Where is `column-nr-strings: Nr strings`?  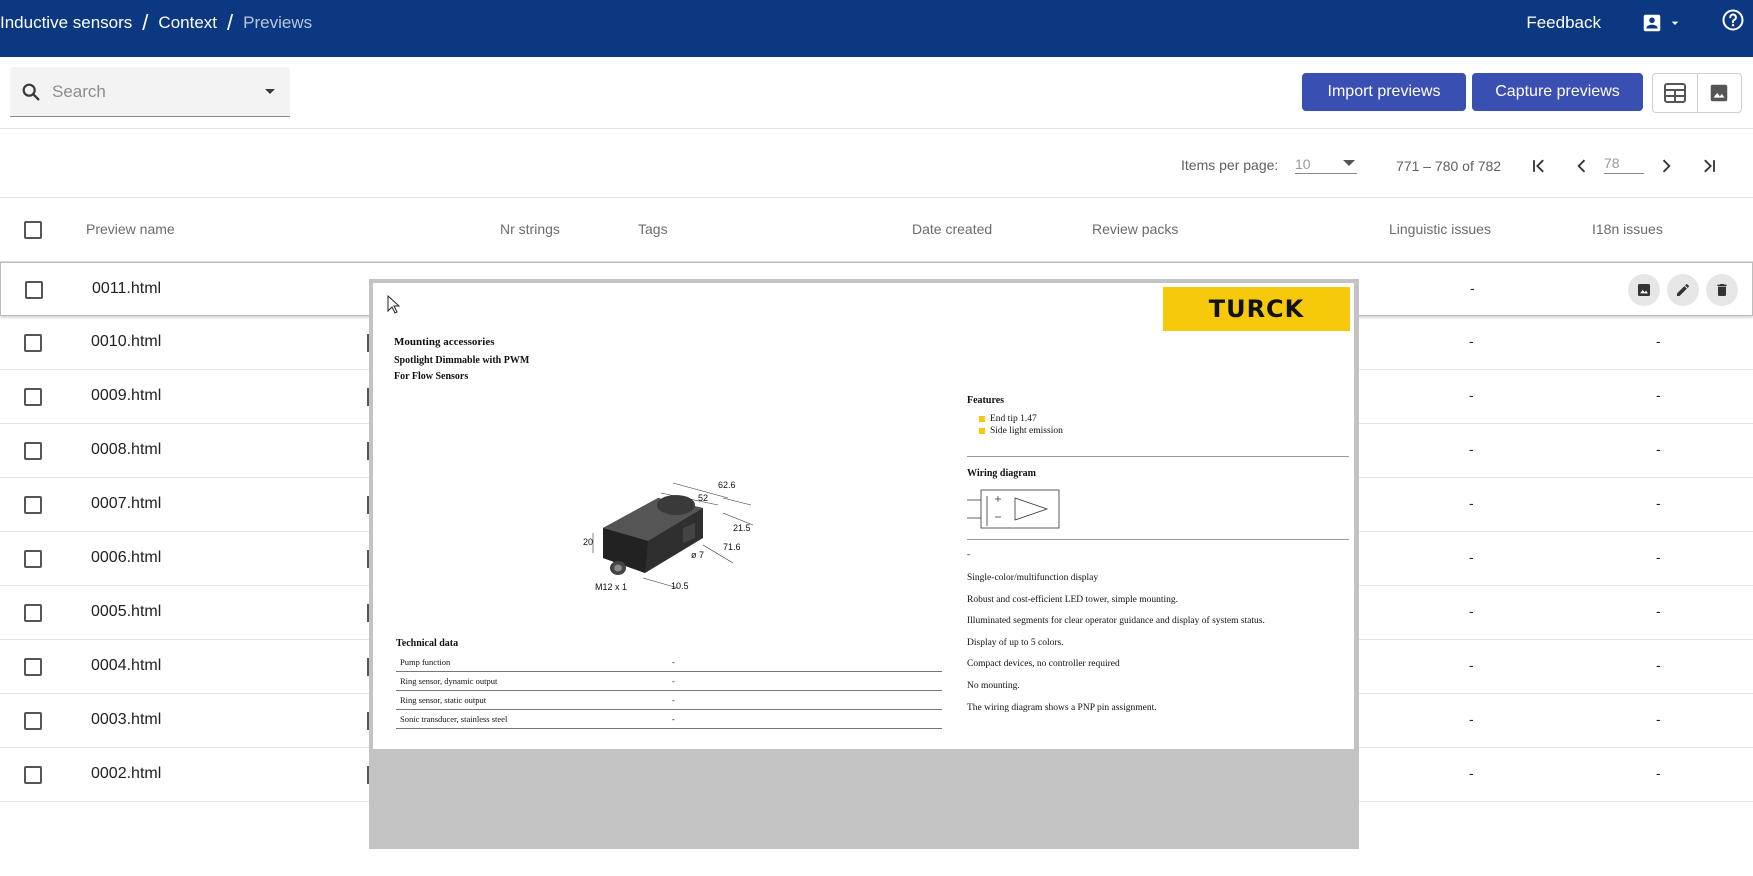 column-nr-strings: Nr strings is located at coordinates (530, 229).